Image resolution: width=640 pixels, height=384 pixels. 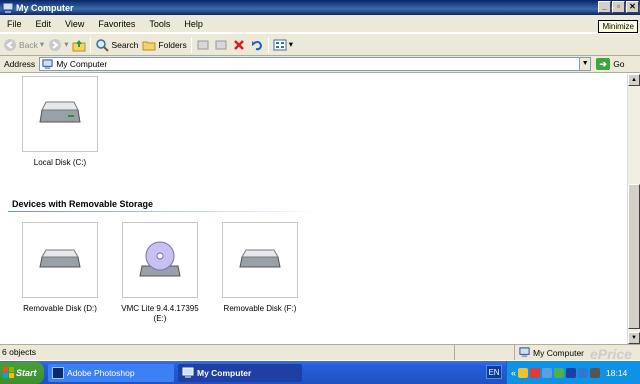 I want to click on menu-tools: Tools, so click(x=159, y=24).